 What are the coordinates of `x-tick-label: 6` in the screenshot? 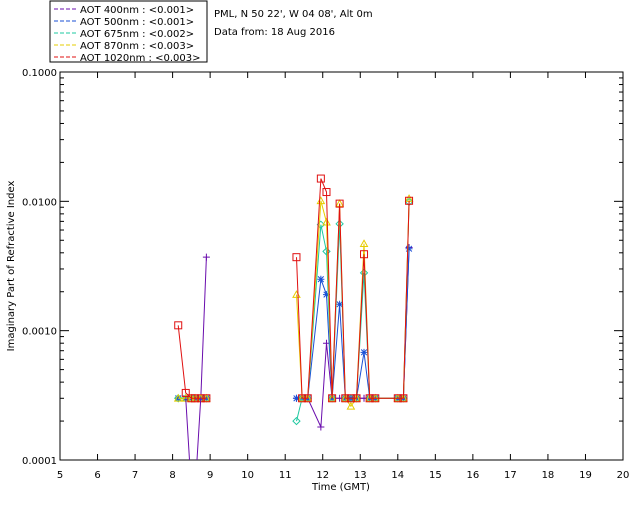 It's located at (97, 475).